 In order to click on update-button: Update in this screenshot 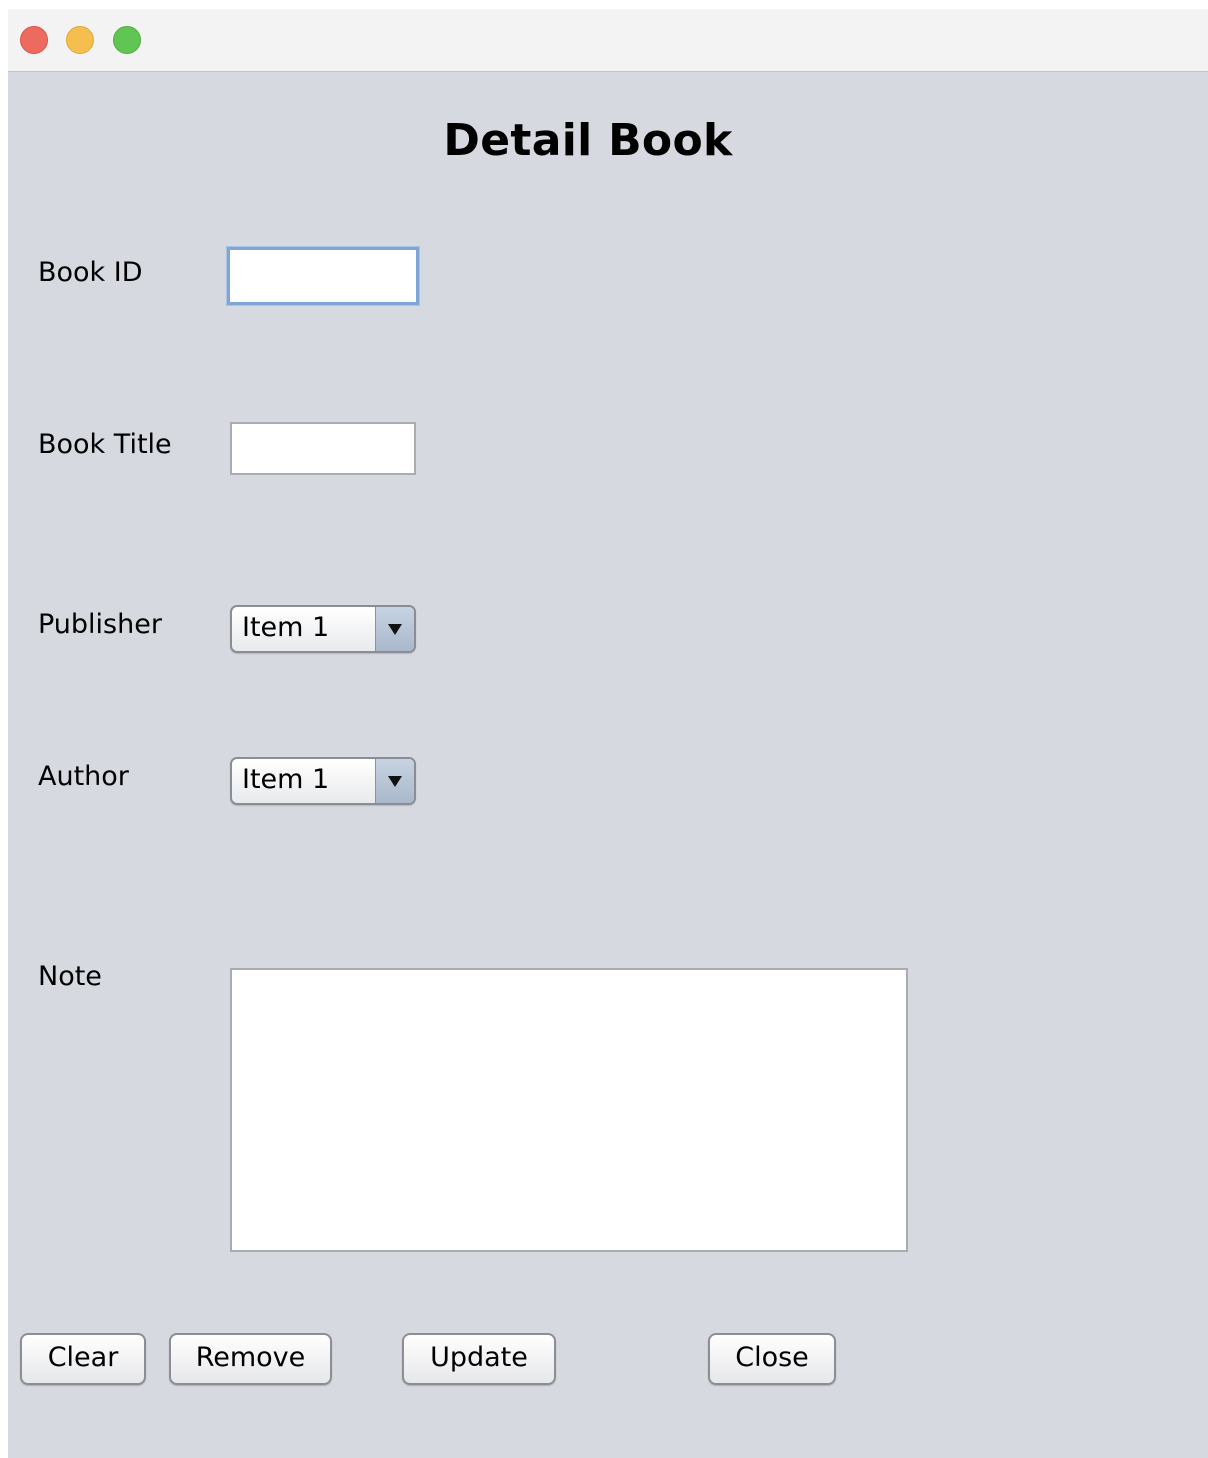, I will do `click(479, 1359)`.